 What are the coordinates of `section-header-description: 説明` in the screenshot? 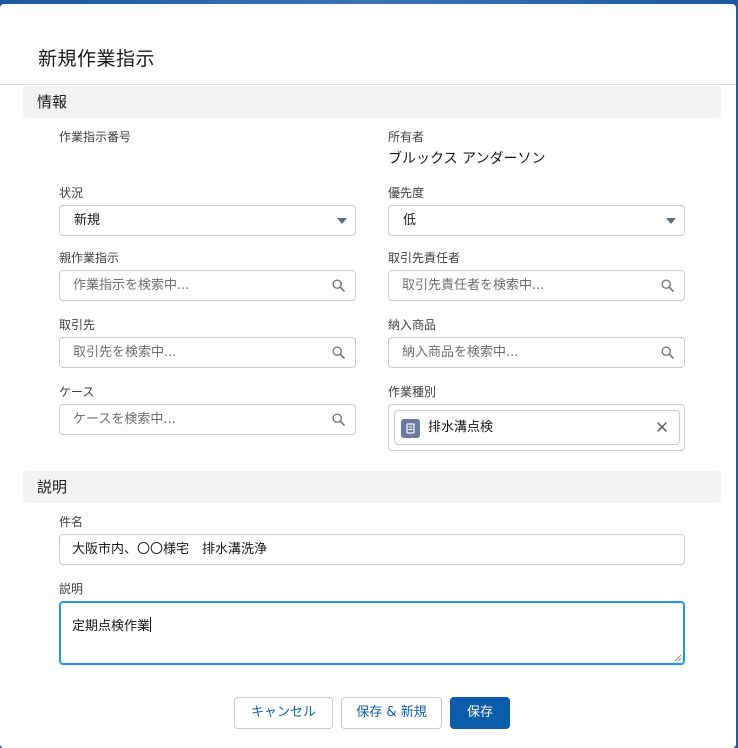 It's located at (372, 487).